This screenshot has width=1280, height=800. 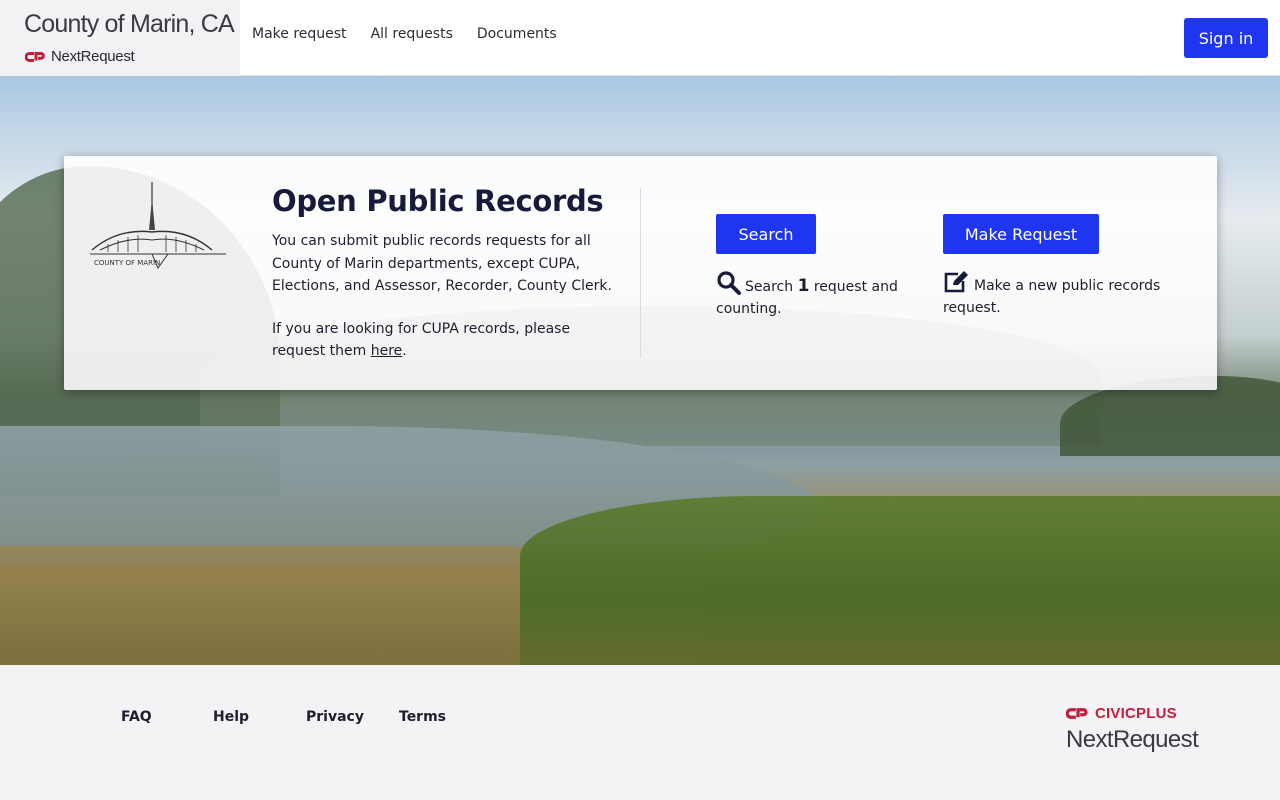 I want to click on make-request-description: Make a new public records request., so click(x=1063, y=294).